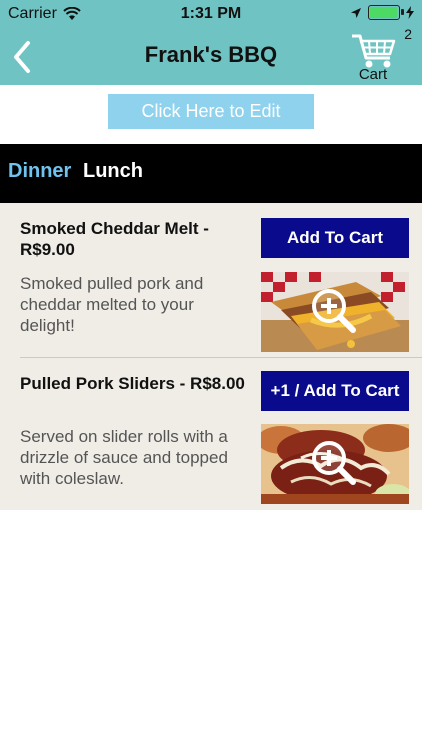  Describe the element at coordinates (132, 383) in the screenshot. I see `menu-item-title: Pulled Pork Sliders - R$8.00` at that location.